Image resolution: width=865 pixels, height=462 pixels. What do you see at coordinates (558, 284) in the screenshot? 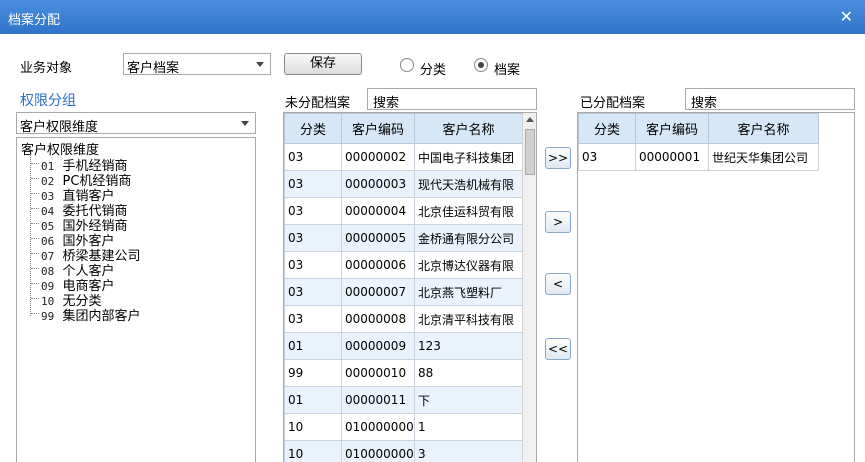
I see `move-left-button: <` at bounding box center [558, 284].